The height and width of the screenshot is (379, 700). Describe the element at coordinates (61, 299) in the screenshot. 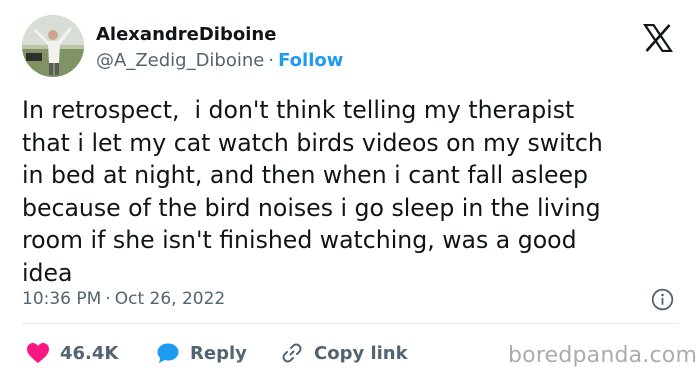

I see `tweet-time: 10:36 PM` at that location.